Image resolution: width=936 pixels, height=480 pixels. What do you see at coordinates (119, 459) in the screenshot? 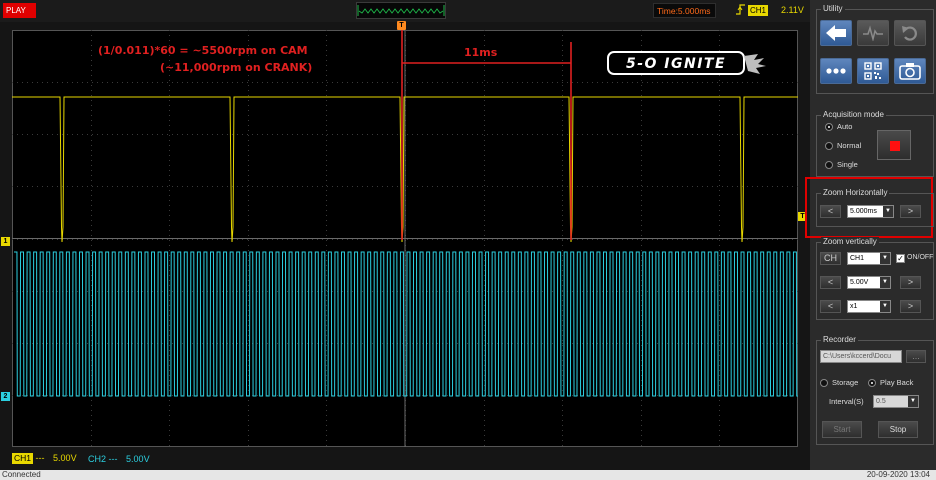
I see `ch2-status: CH2 --- 5.00V` at bounding box center [119, 459].